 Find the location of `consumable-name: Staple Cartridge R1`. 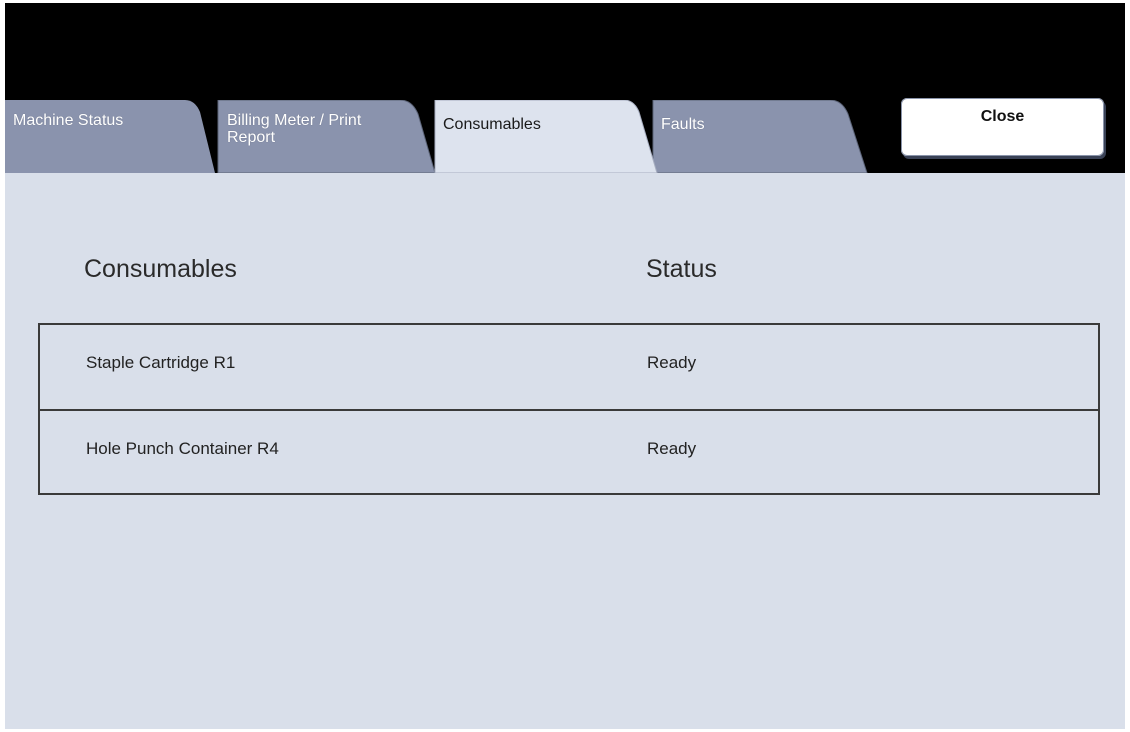

consumable-name: Staple Cartridge R1 is located at coordinates (161, 362).